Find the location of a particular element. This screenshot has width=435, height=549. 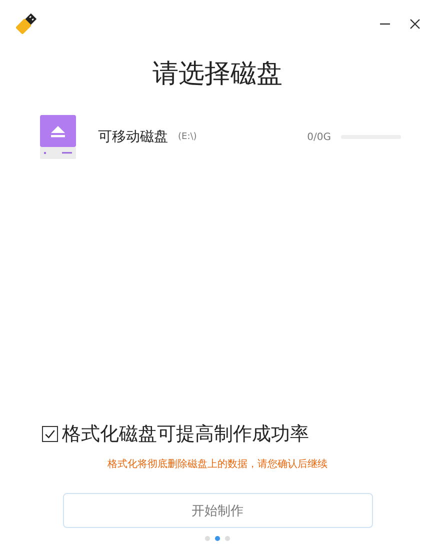

removable-disk-icon is located at coordinates (58, 137).